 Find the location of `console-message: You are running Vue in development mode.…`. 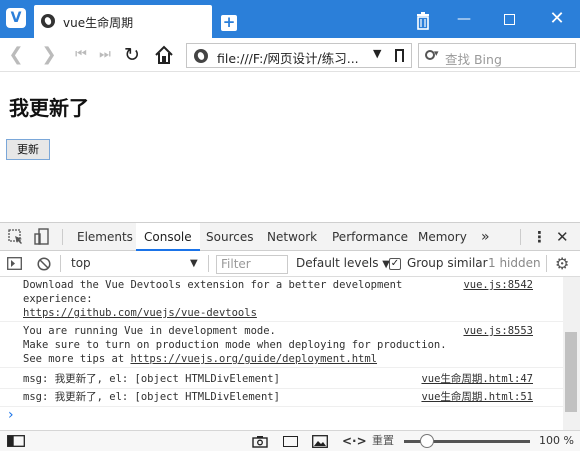

console-message: You are running Vue in development mode.… is located at coordinates (281, 346).